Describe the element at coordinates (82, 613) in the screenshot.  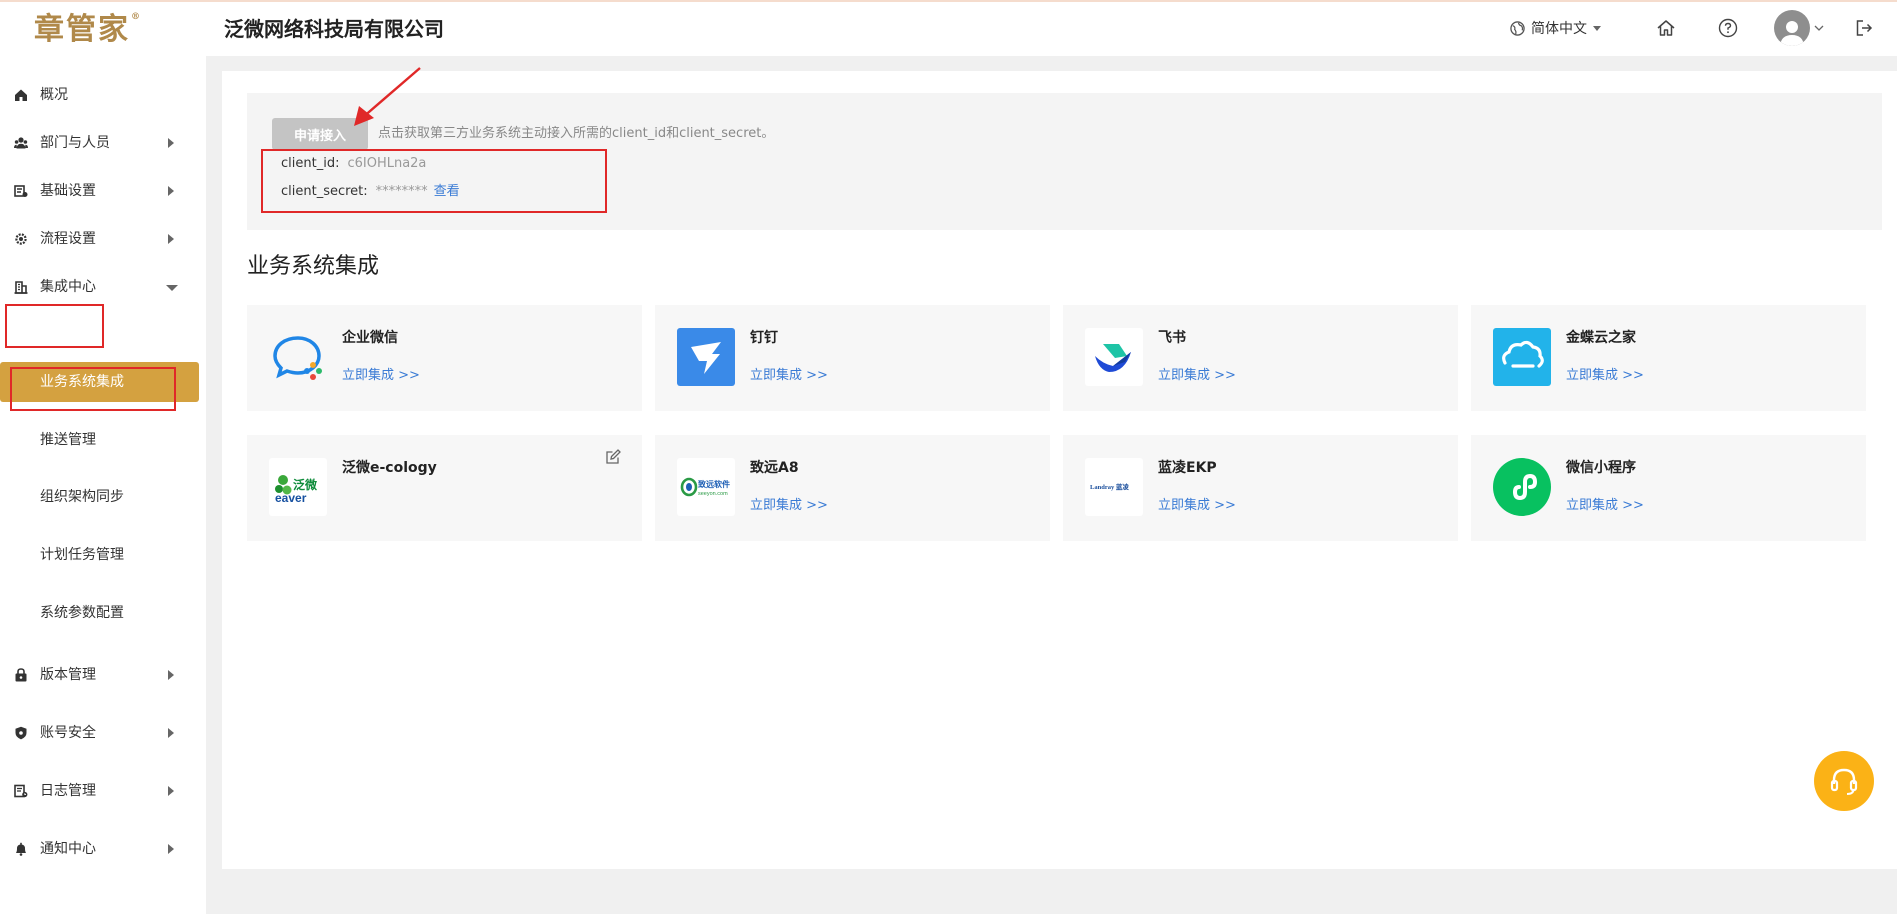
I see `sidebar-subitem-label: 系统参数配置` at that location.